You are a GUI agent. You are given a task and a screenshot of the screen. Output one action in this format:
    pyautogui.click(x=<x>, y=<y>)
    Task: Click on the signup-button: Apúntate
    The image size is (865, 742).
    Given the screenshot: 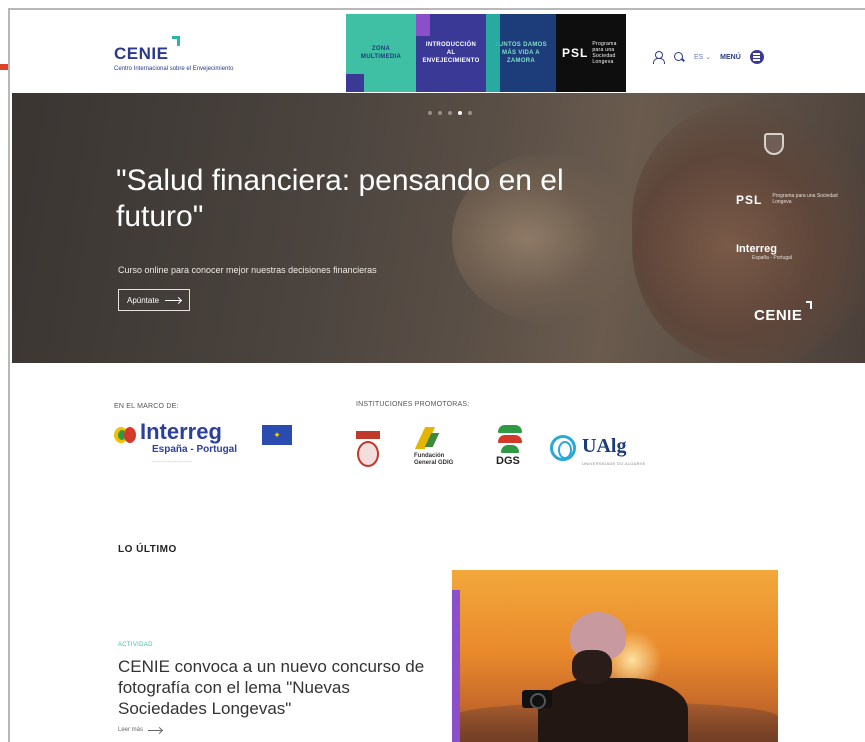 What is the action you would take?
    pyautogui.click(x=154, y=300)
    